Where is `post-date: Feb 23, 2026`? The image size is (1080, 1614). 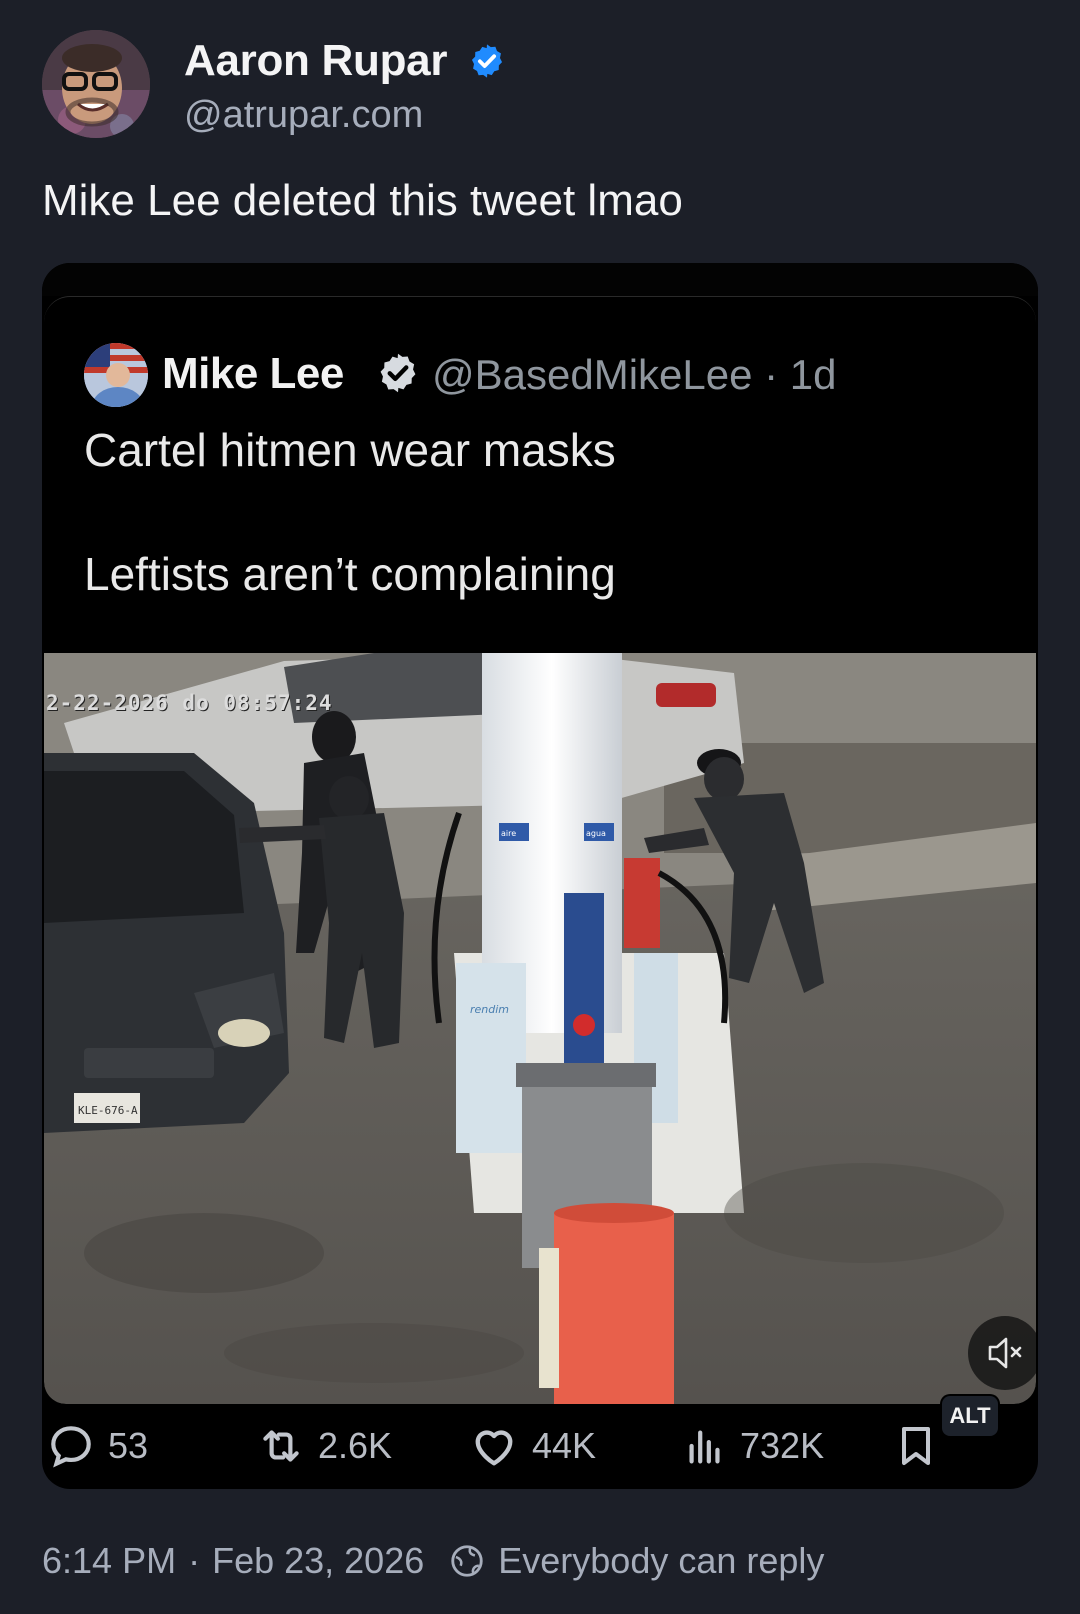
post-date: Feb 23, 2026 is located at coordinates (318, 1560).